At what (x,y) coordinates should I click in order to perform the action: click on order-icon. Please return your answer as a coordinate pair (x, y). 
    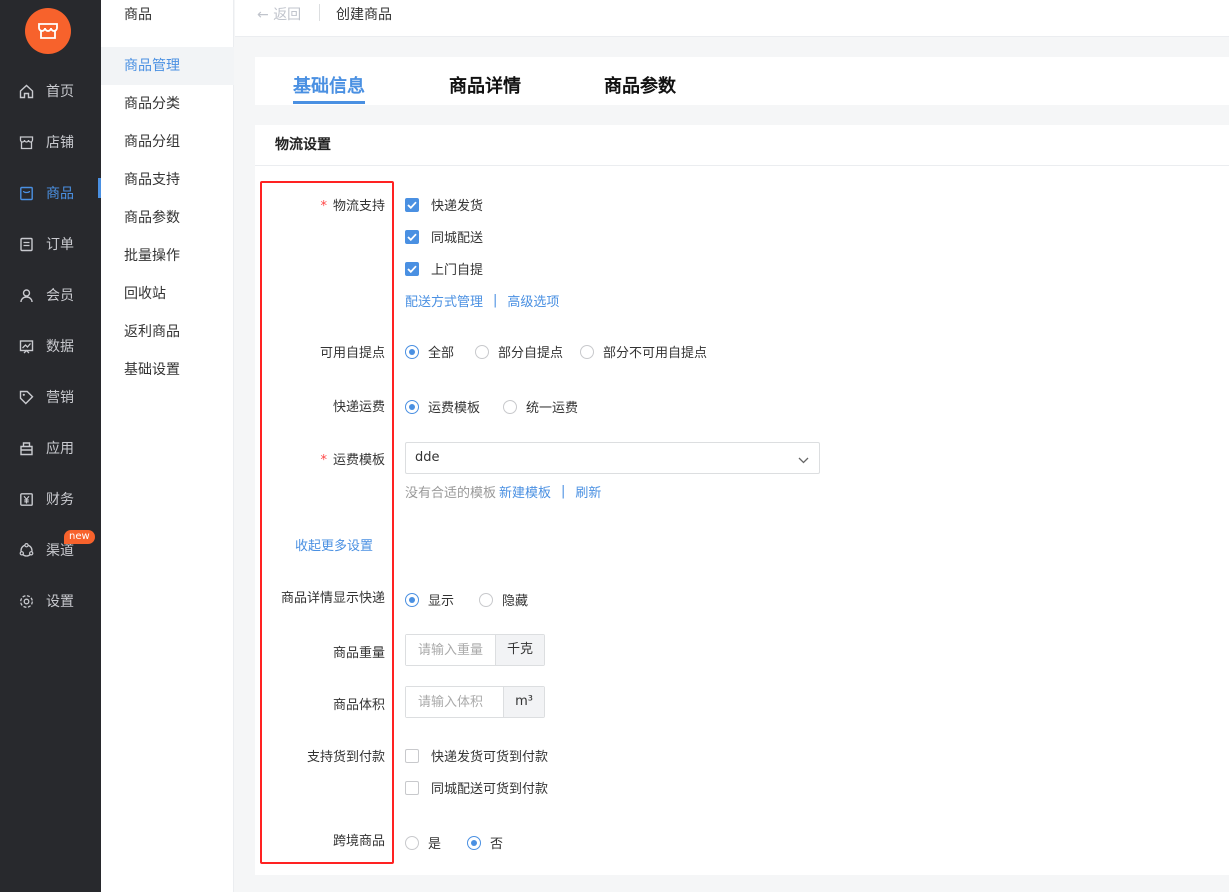
    Looking at the image, I should click on (26, 244).